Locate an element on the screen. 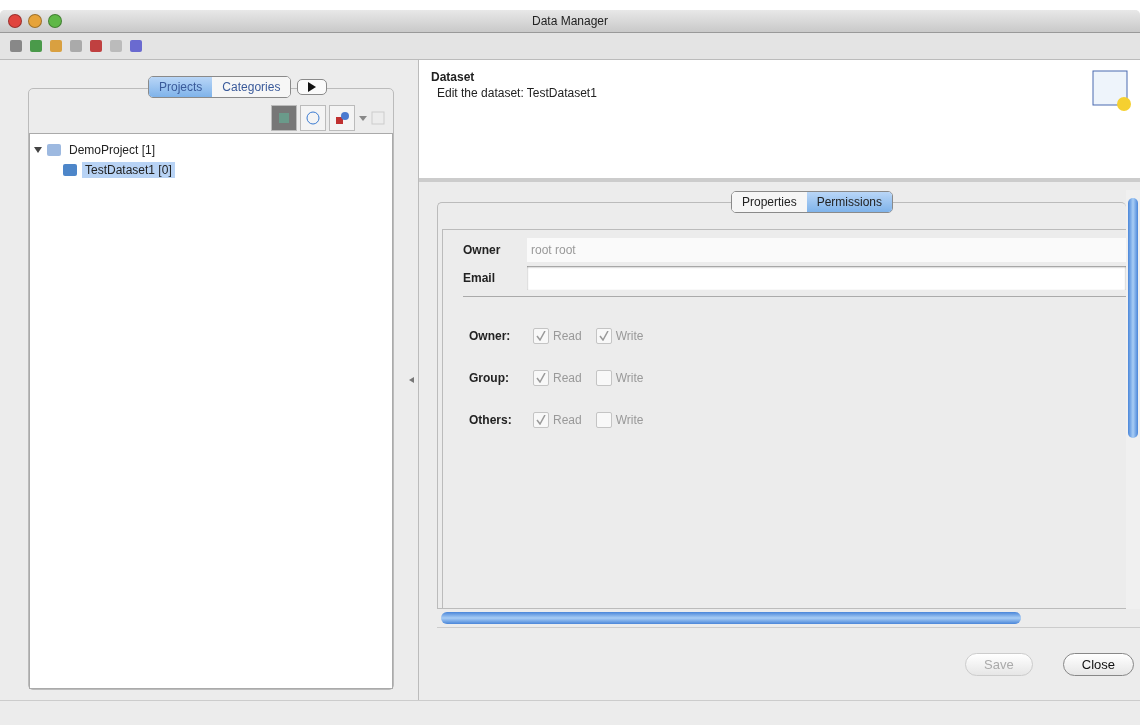 The image size is (1140, 725). window-title: Data Manager is located at coordinates (569, 21).